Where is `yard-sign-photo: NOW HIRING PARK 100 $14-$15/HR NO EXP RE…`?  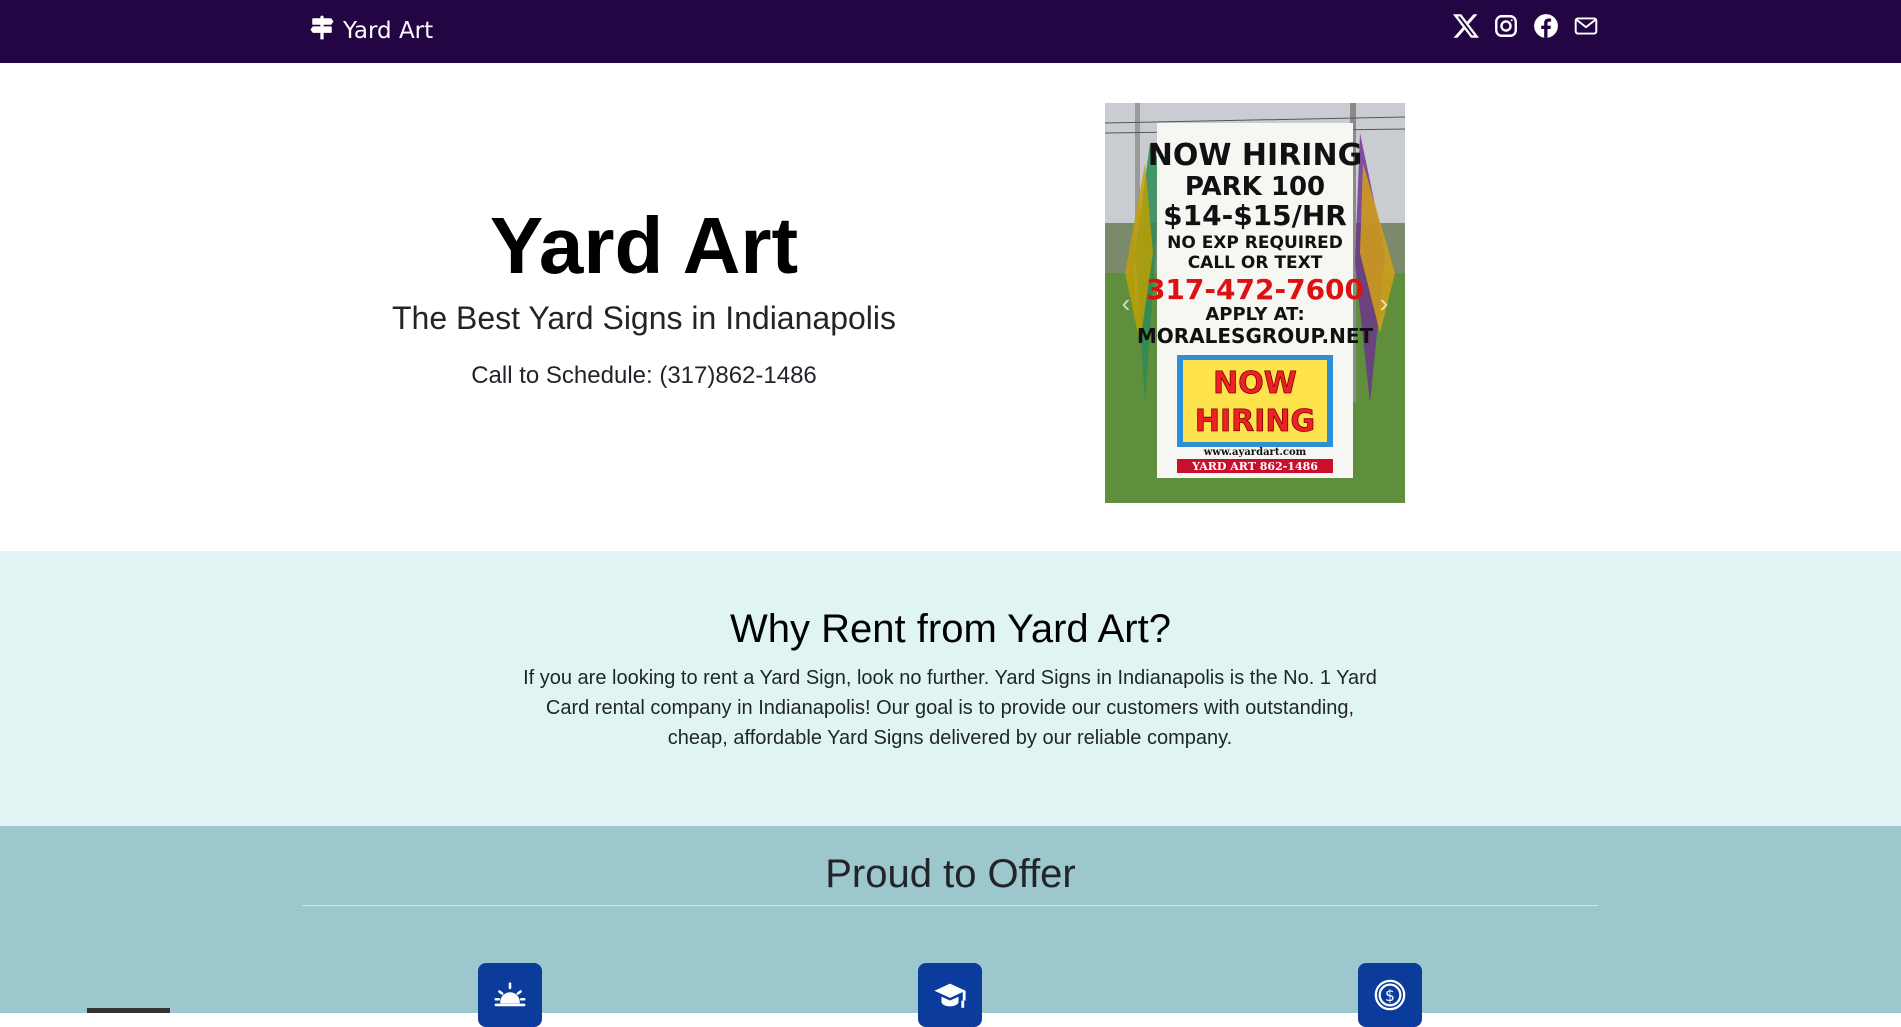
yard-sign-photo: NOW HIRING PARK 100 $14-$15/HR NO EXP RE… is located at coordinates (1255, 303).